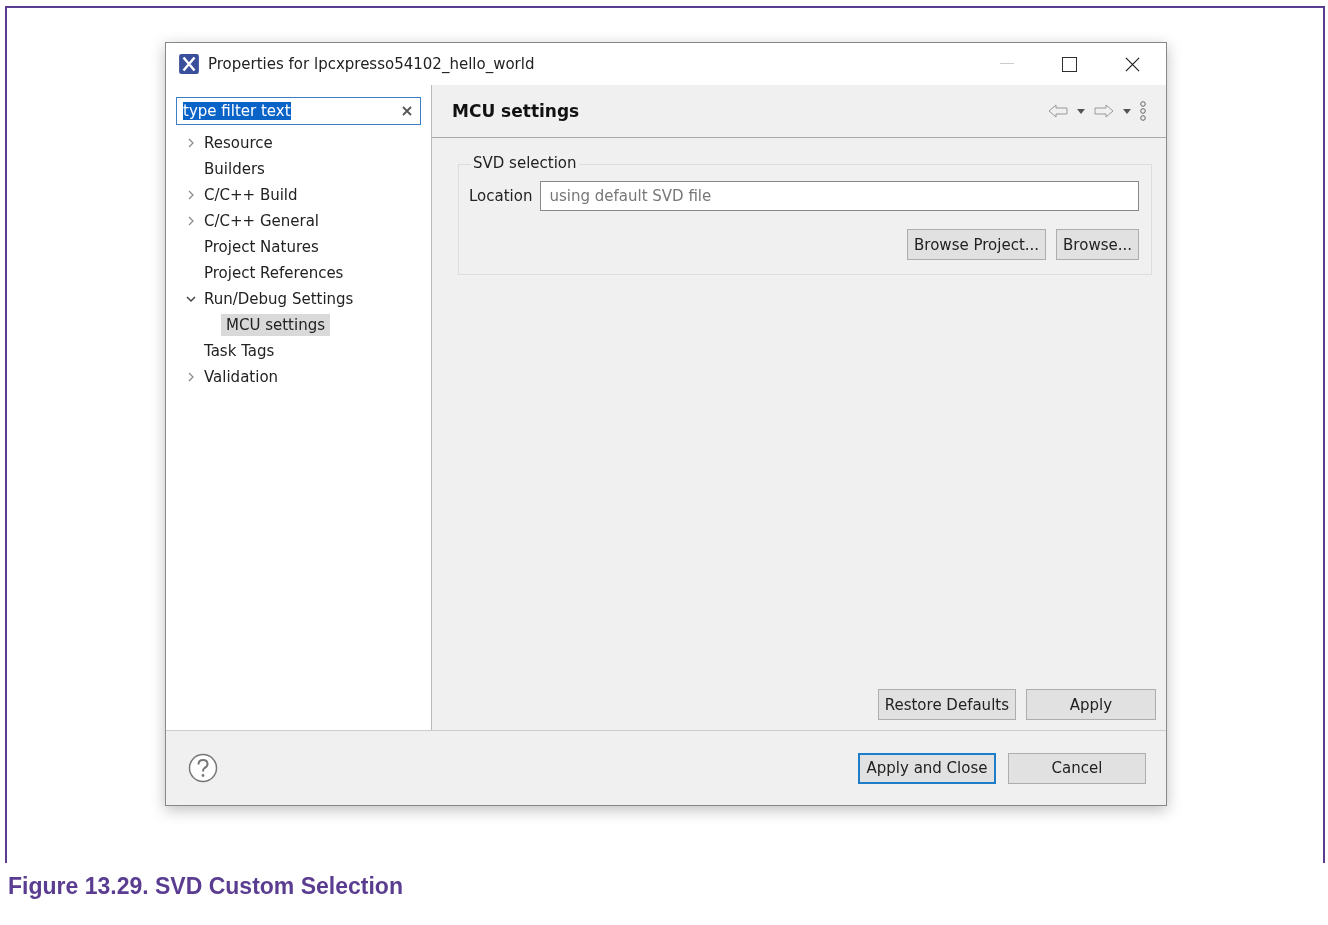 Image resolution: width=1328 pixels, height=925 pixels. Describe the element at coordinates (251, 195) in the screenshot. I see `tree-item: C/C++ Build` at that location.